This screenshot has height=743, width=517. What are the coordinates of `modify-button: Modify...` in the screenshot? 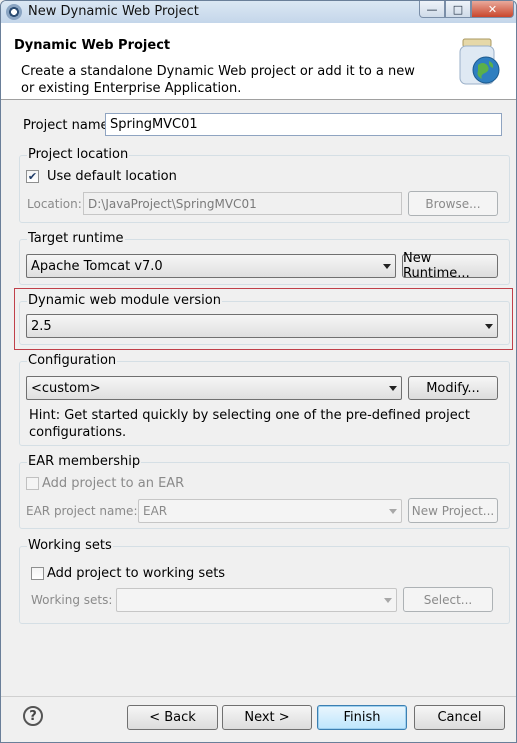 It's located at (453, 388).